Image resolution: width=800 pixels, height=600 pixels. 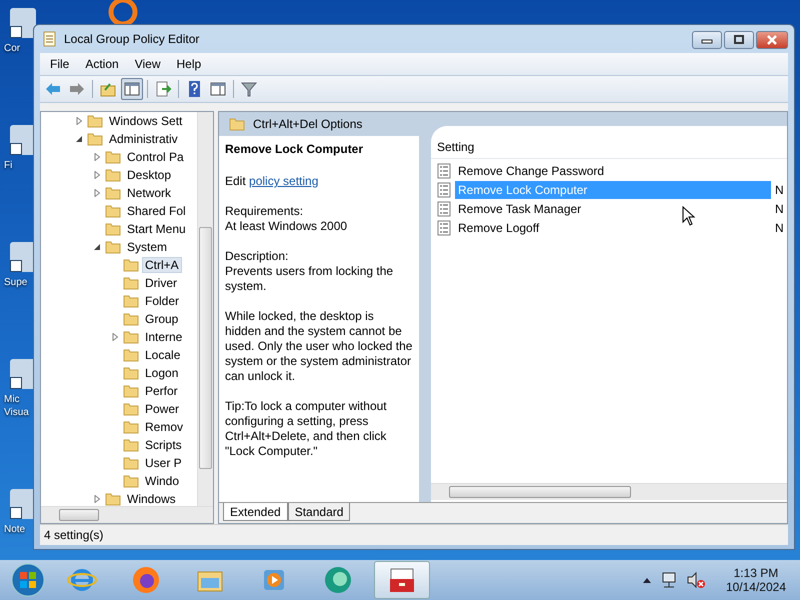 I want to click on tree-item: Administrativ, so click(x=143, y=139).